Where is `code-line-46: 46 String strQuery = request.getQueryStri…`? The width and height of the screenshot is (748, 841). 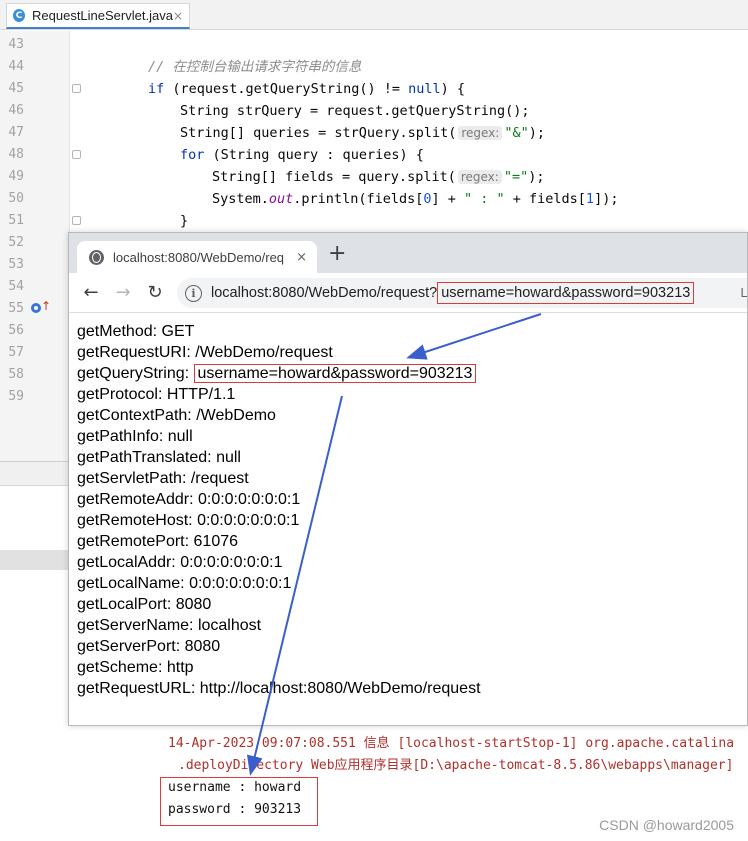 code-line-46: 46 String strQuery = request.getQueryStri… is located at coordinates (374, 111).